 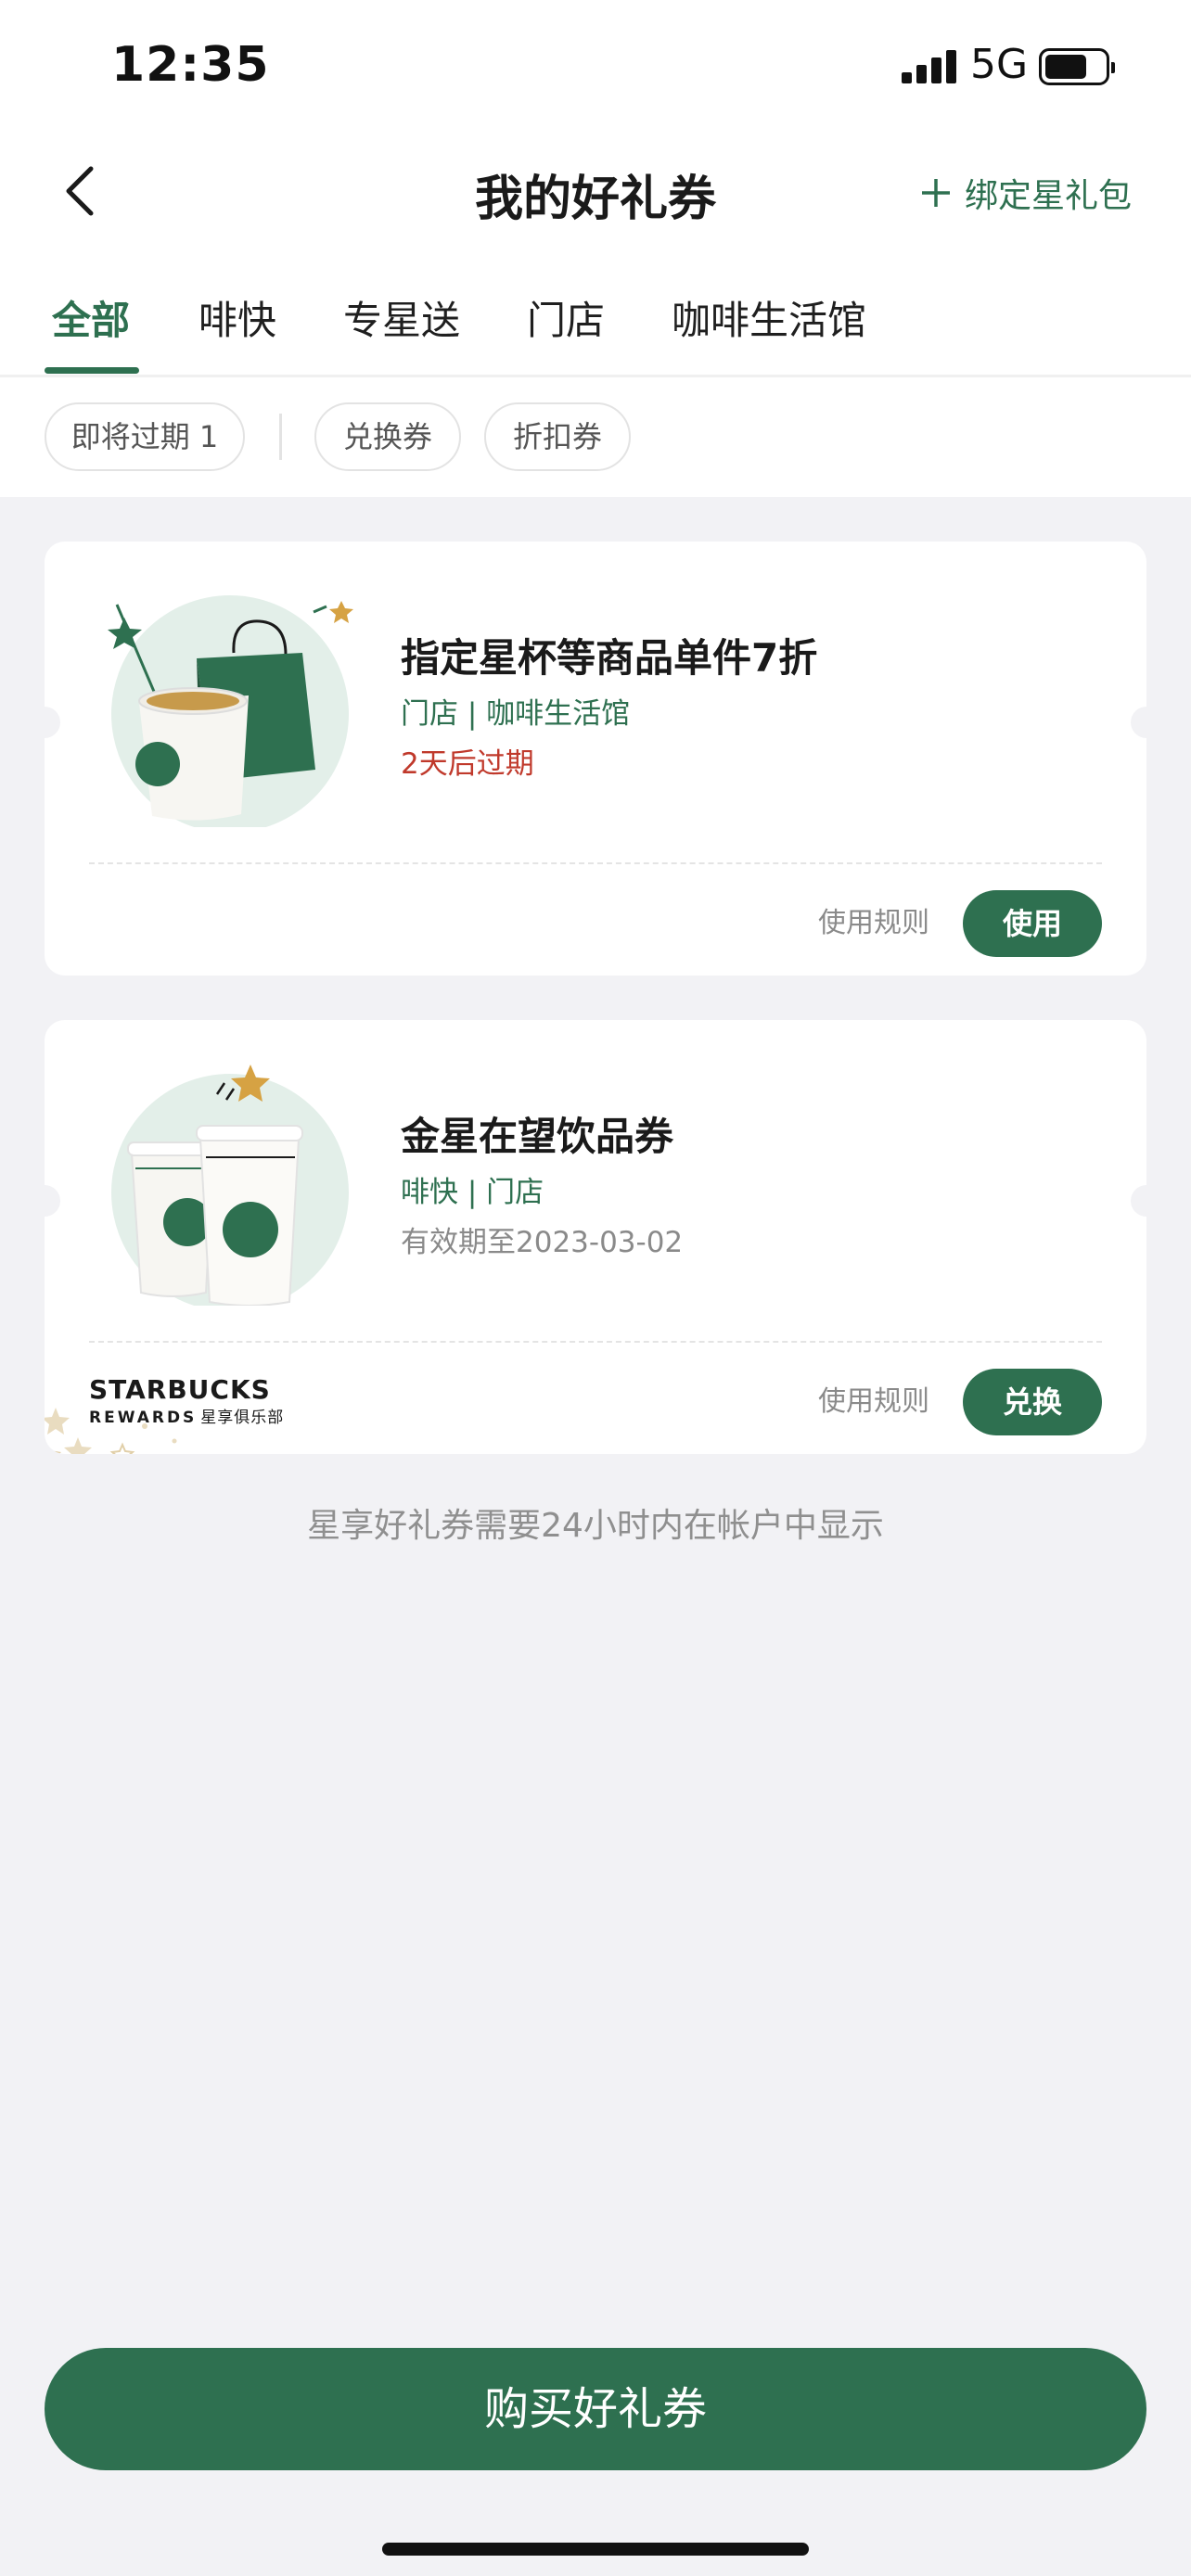 I want to click on coupon-channels: 门店 | 咖啡生活馆, so click(x=516, y=714).